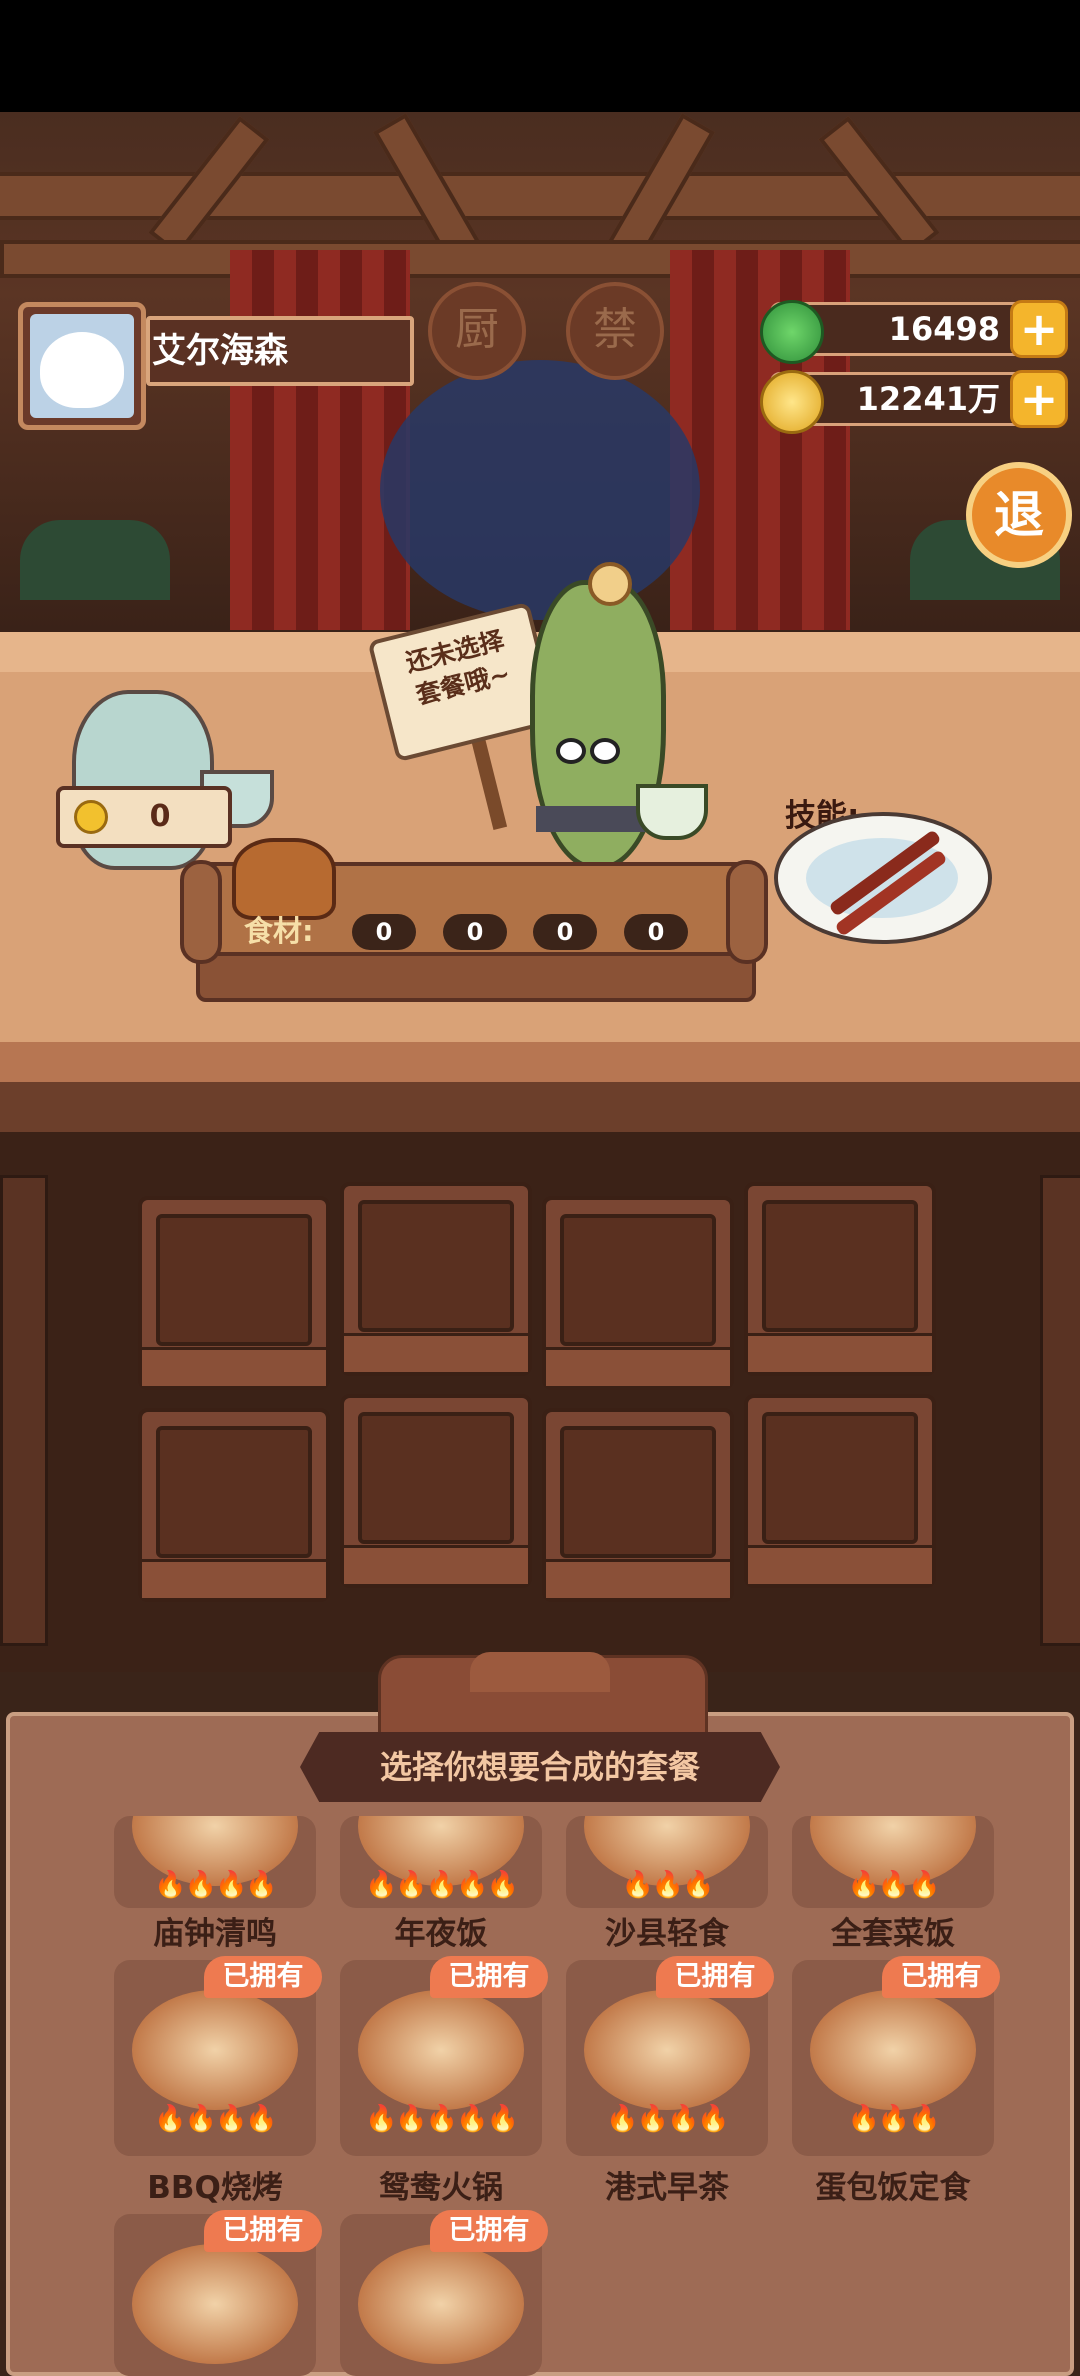  Describe the element at coordinates (944, 329) in the screenshot. I see `jade-value: 16498` at that location.